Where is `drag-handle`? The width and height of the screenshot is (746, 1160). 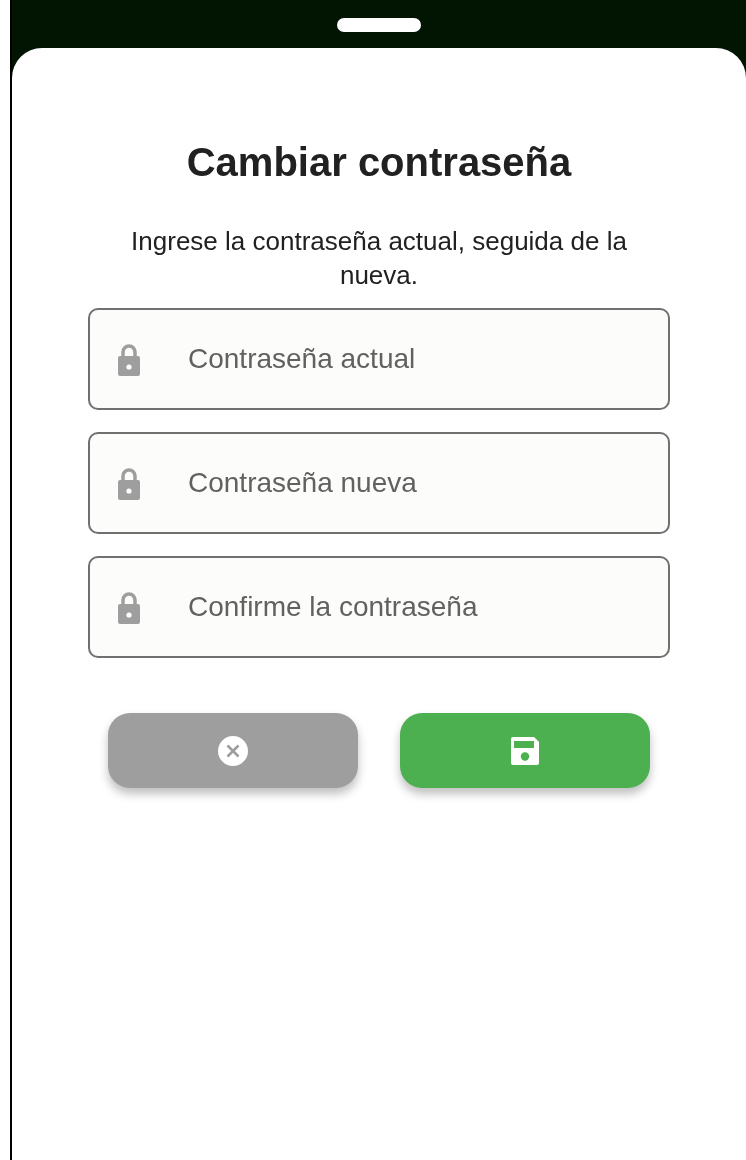 drag-handle is located at coordinates (379, 25).